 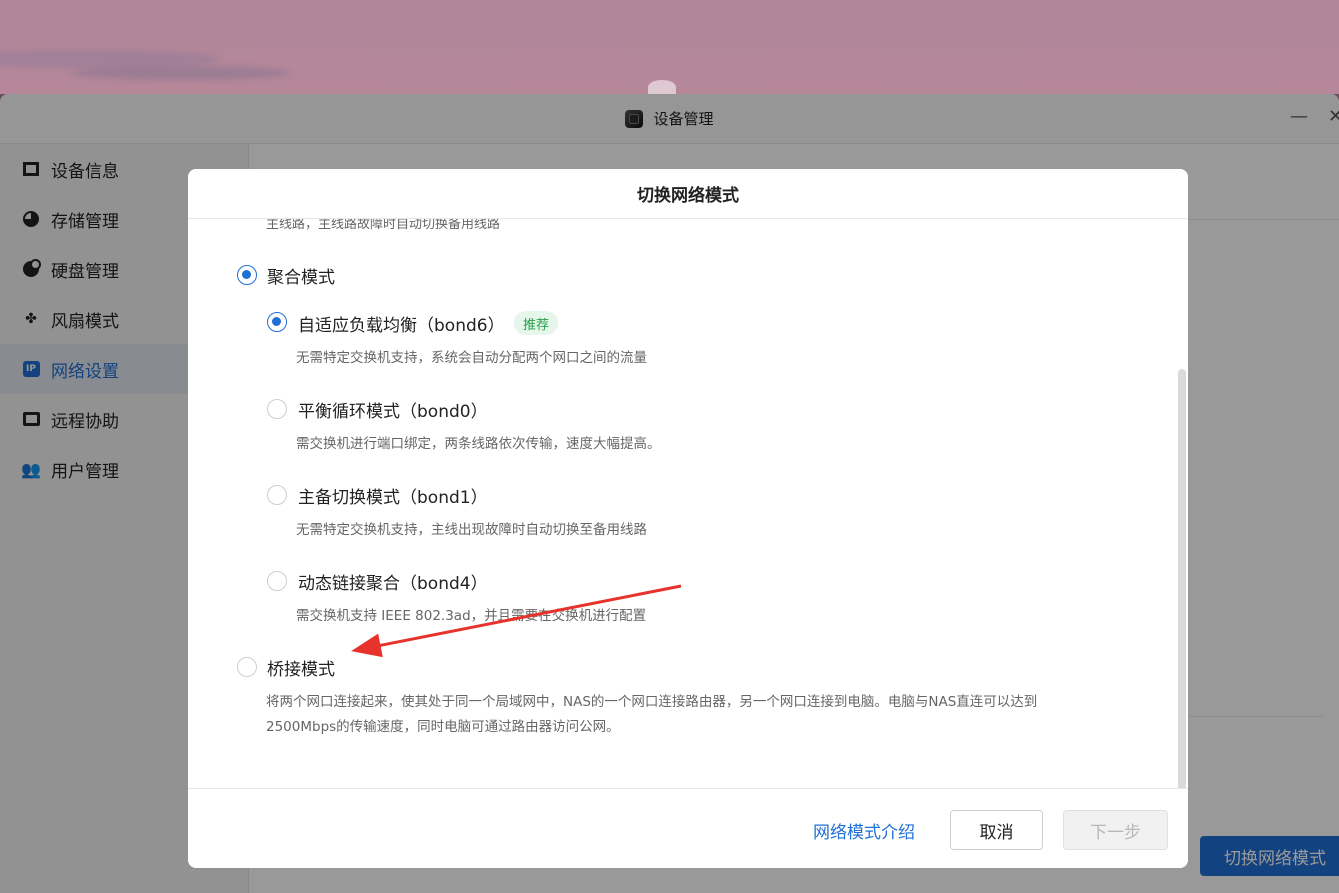 I want to click on dialog-title: 切换网络模式, so click(x=688, y=194).